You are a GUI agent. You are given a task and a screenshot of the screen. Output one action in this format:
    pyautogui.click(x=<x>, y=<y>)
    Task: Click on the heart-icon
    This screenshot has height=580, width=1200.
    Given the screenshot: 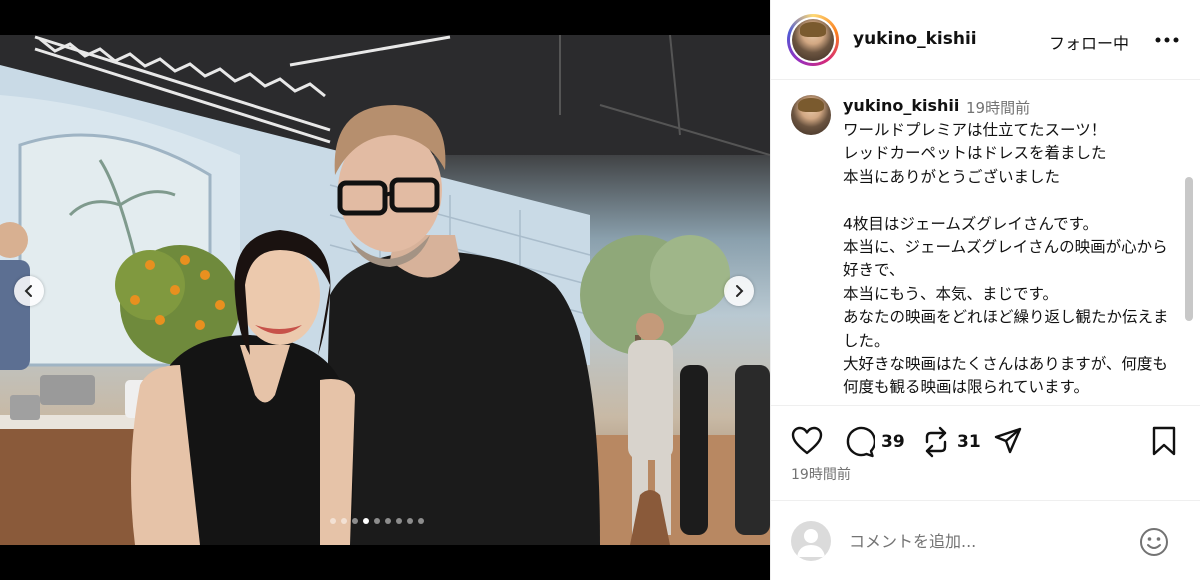 What is the action you would take?
    pyautogui.click(x=807, y=440)
    